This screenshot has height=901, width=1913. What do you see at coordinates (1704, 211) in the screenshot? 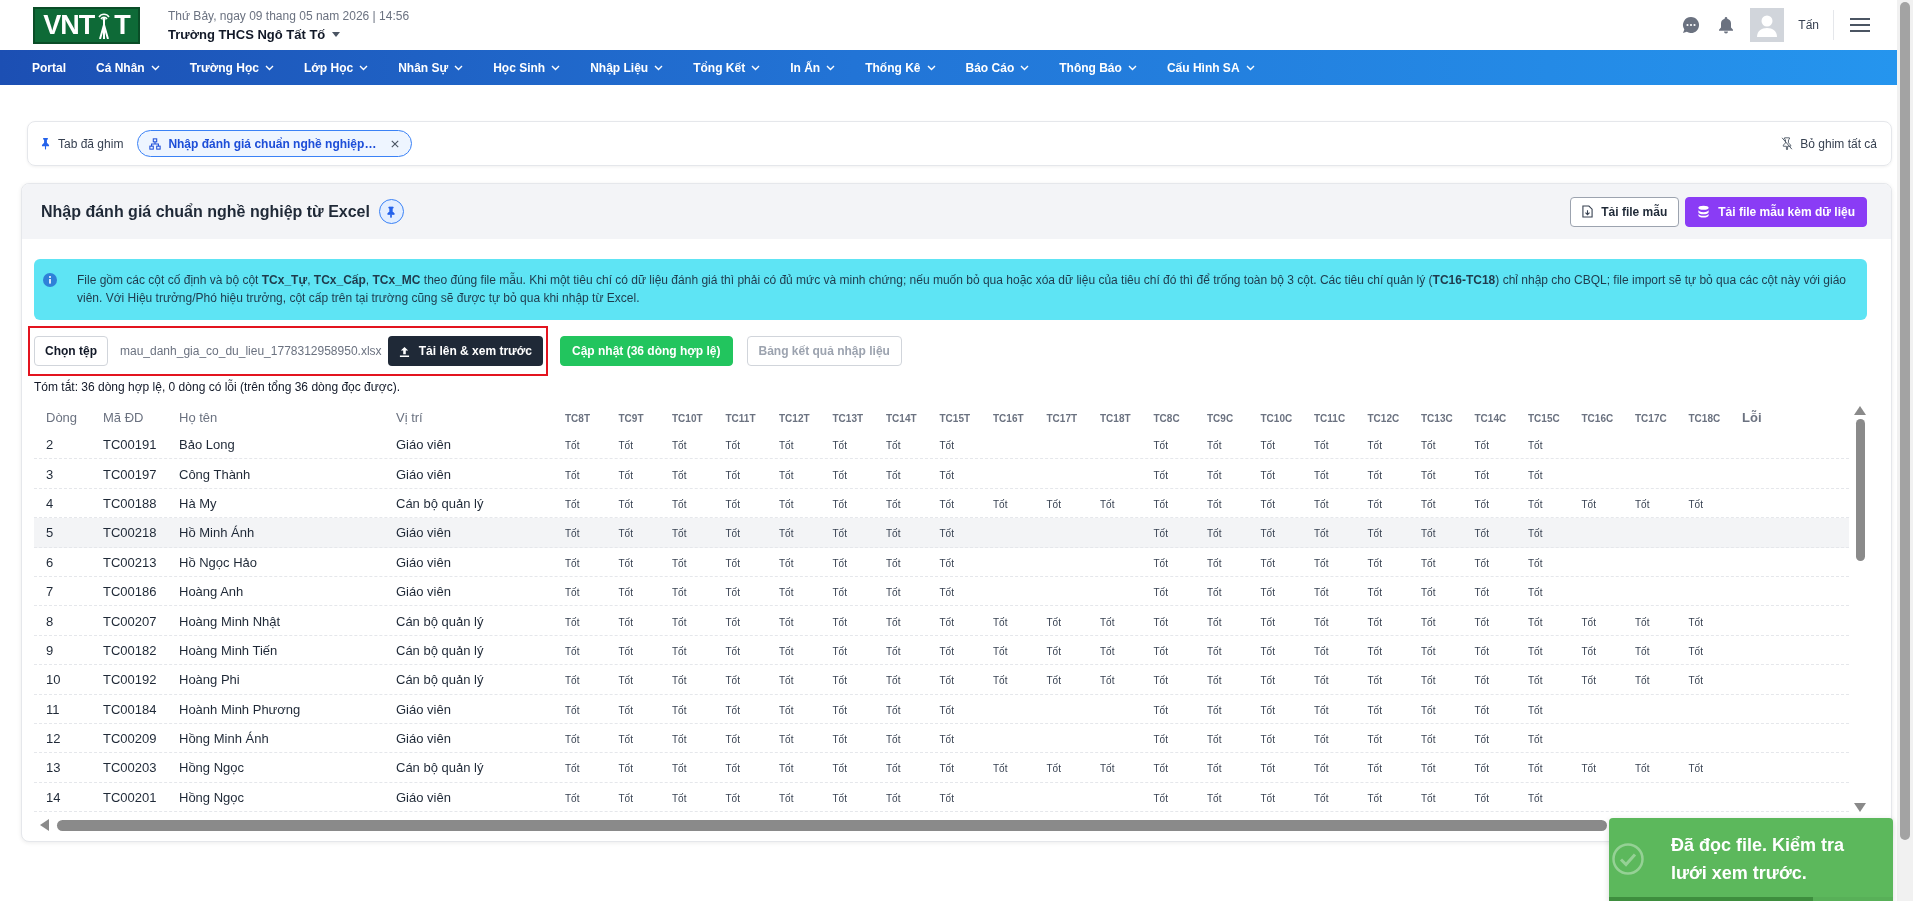
I see `database-icon` at bounding box center [1704, 211].